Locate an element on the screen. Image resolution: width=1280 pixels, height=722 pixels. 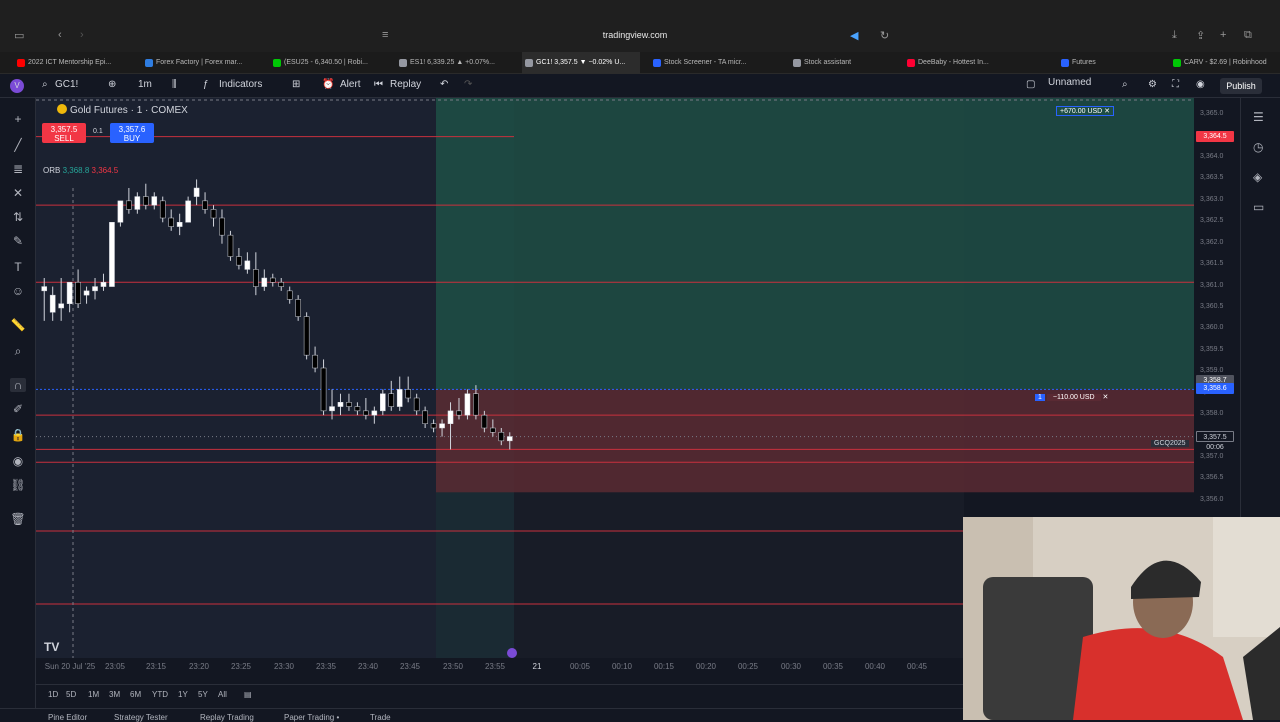
panel-tab: Pine Editor is located at coordinates (67, 717).